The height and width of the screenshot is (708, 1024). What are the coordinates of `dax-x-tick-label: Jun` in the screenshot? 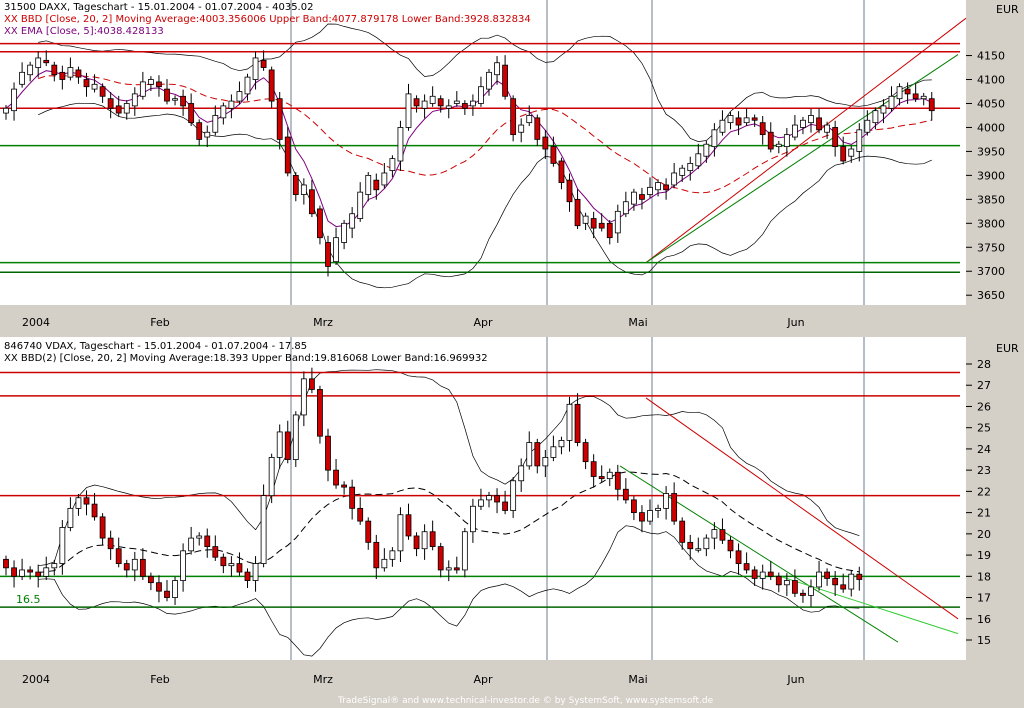 It's located at (795, 322).